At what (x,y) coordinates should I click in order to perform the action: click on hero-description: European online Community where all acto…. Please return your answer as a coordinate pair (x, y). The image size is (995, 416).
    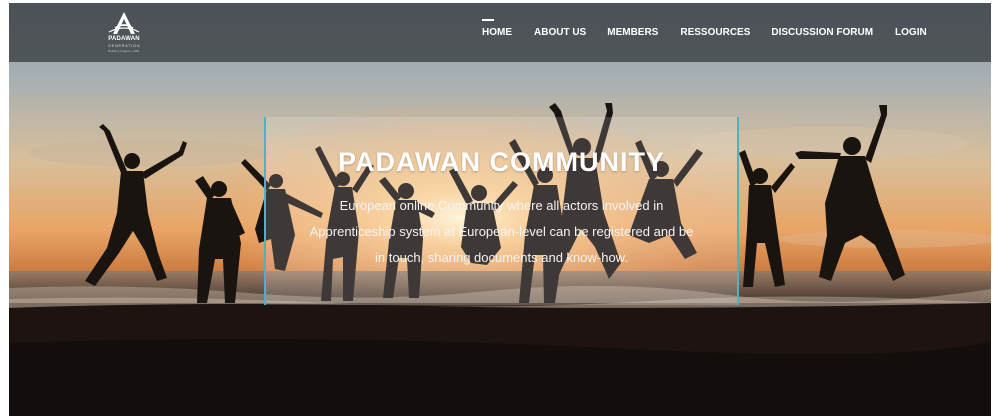
    Looking at the image, I should click on (501, 231).